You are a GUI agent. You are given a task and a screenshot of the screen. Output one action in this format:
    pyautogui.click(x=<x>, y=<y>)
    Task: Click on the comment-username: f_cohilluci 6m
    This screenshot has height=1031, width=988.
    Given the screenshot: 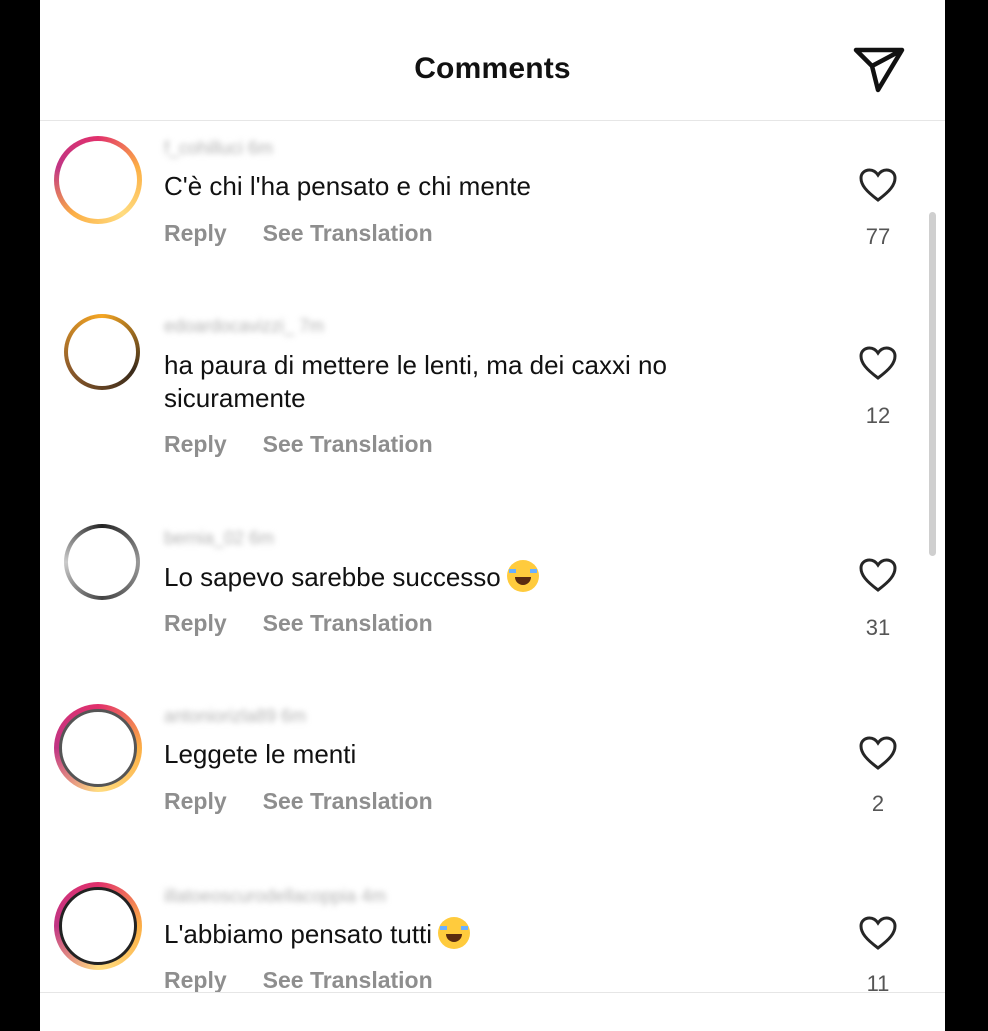 What is the action you would take?
    pyautogui.click(x=218, y=148)
    